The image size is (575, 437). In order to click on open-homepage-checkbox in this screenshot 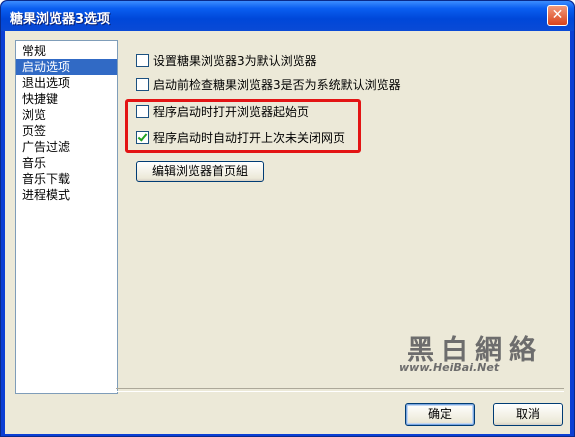, I will do `click(142, 111)`.